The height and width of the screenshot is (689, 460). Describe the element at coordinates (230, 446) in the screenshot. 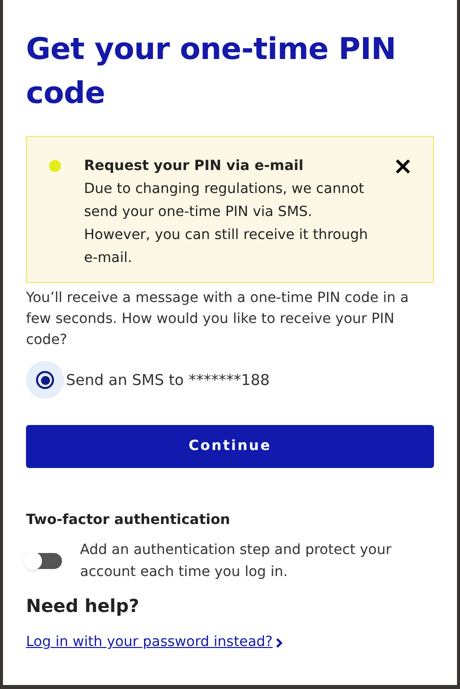

I see `continue-button: Continue` at that location.